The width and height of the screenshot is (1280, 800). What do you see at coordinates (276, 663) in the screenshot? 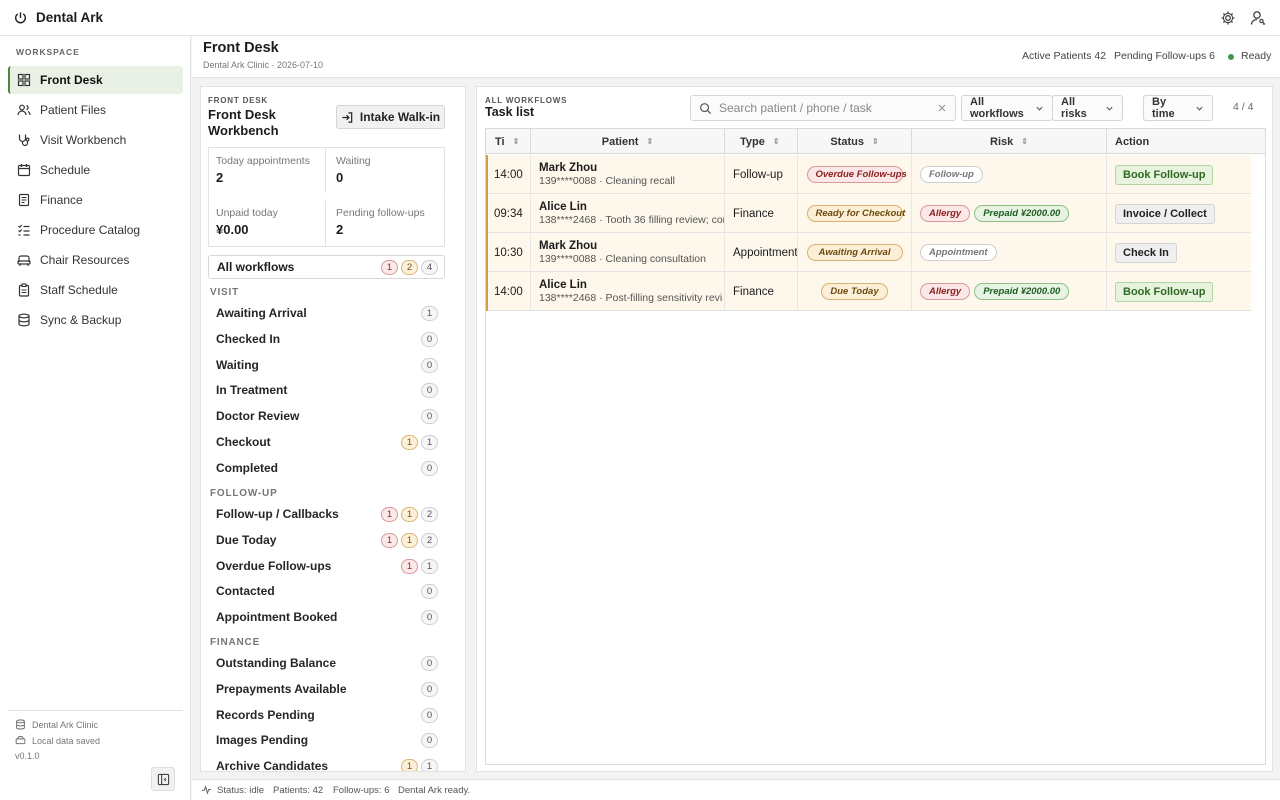
I see `workflow-item-label: Outstanding Balance` at bounding box center [276, 663].